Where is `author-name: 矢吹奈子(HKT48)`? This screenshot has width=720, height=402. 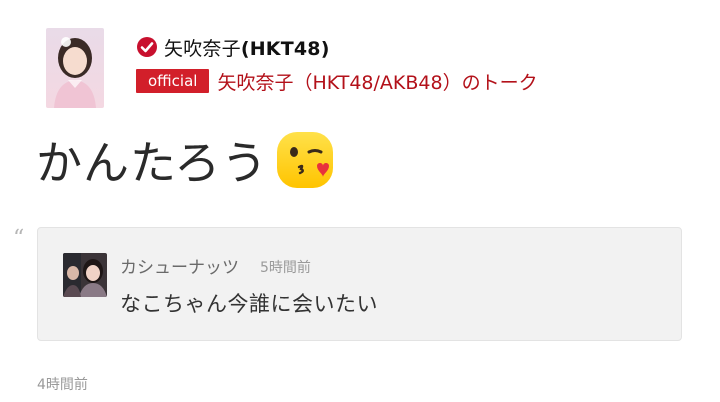 author-name: 矢吹奈子(HKT48) is located at coordinates (247, 47).